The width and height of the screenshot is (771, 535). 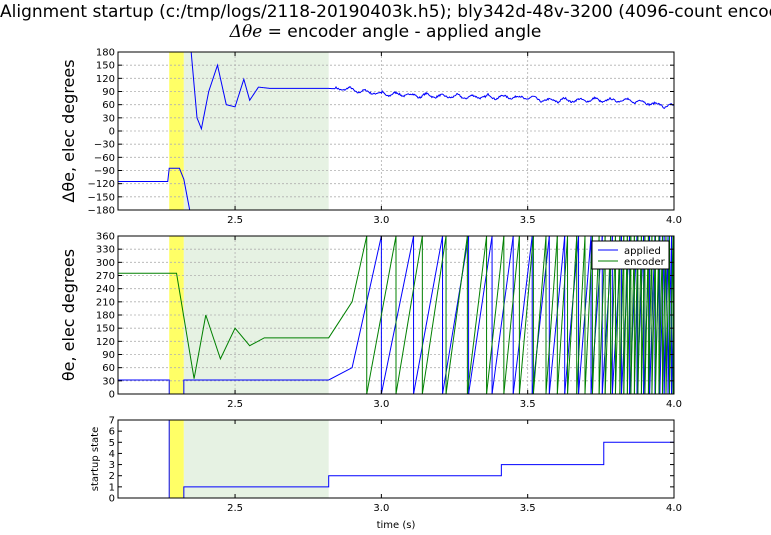 I want to click on y-tick-label: −150, so click(x=101, y=197).